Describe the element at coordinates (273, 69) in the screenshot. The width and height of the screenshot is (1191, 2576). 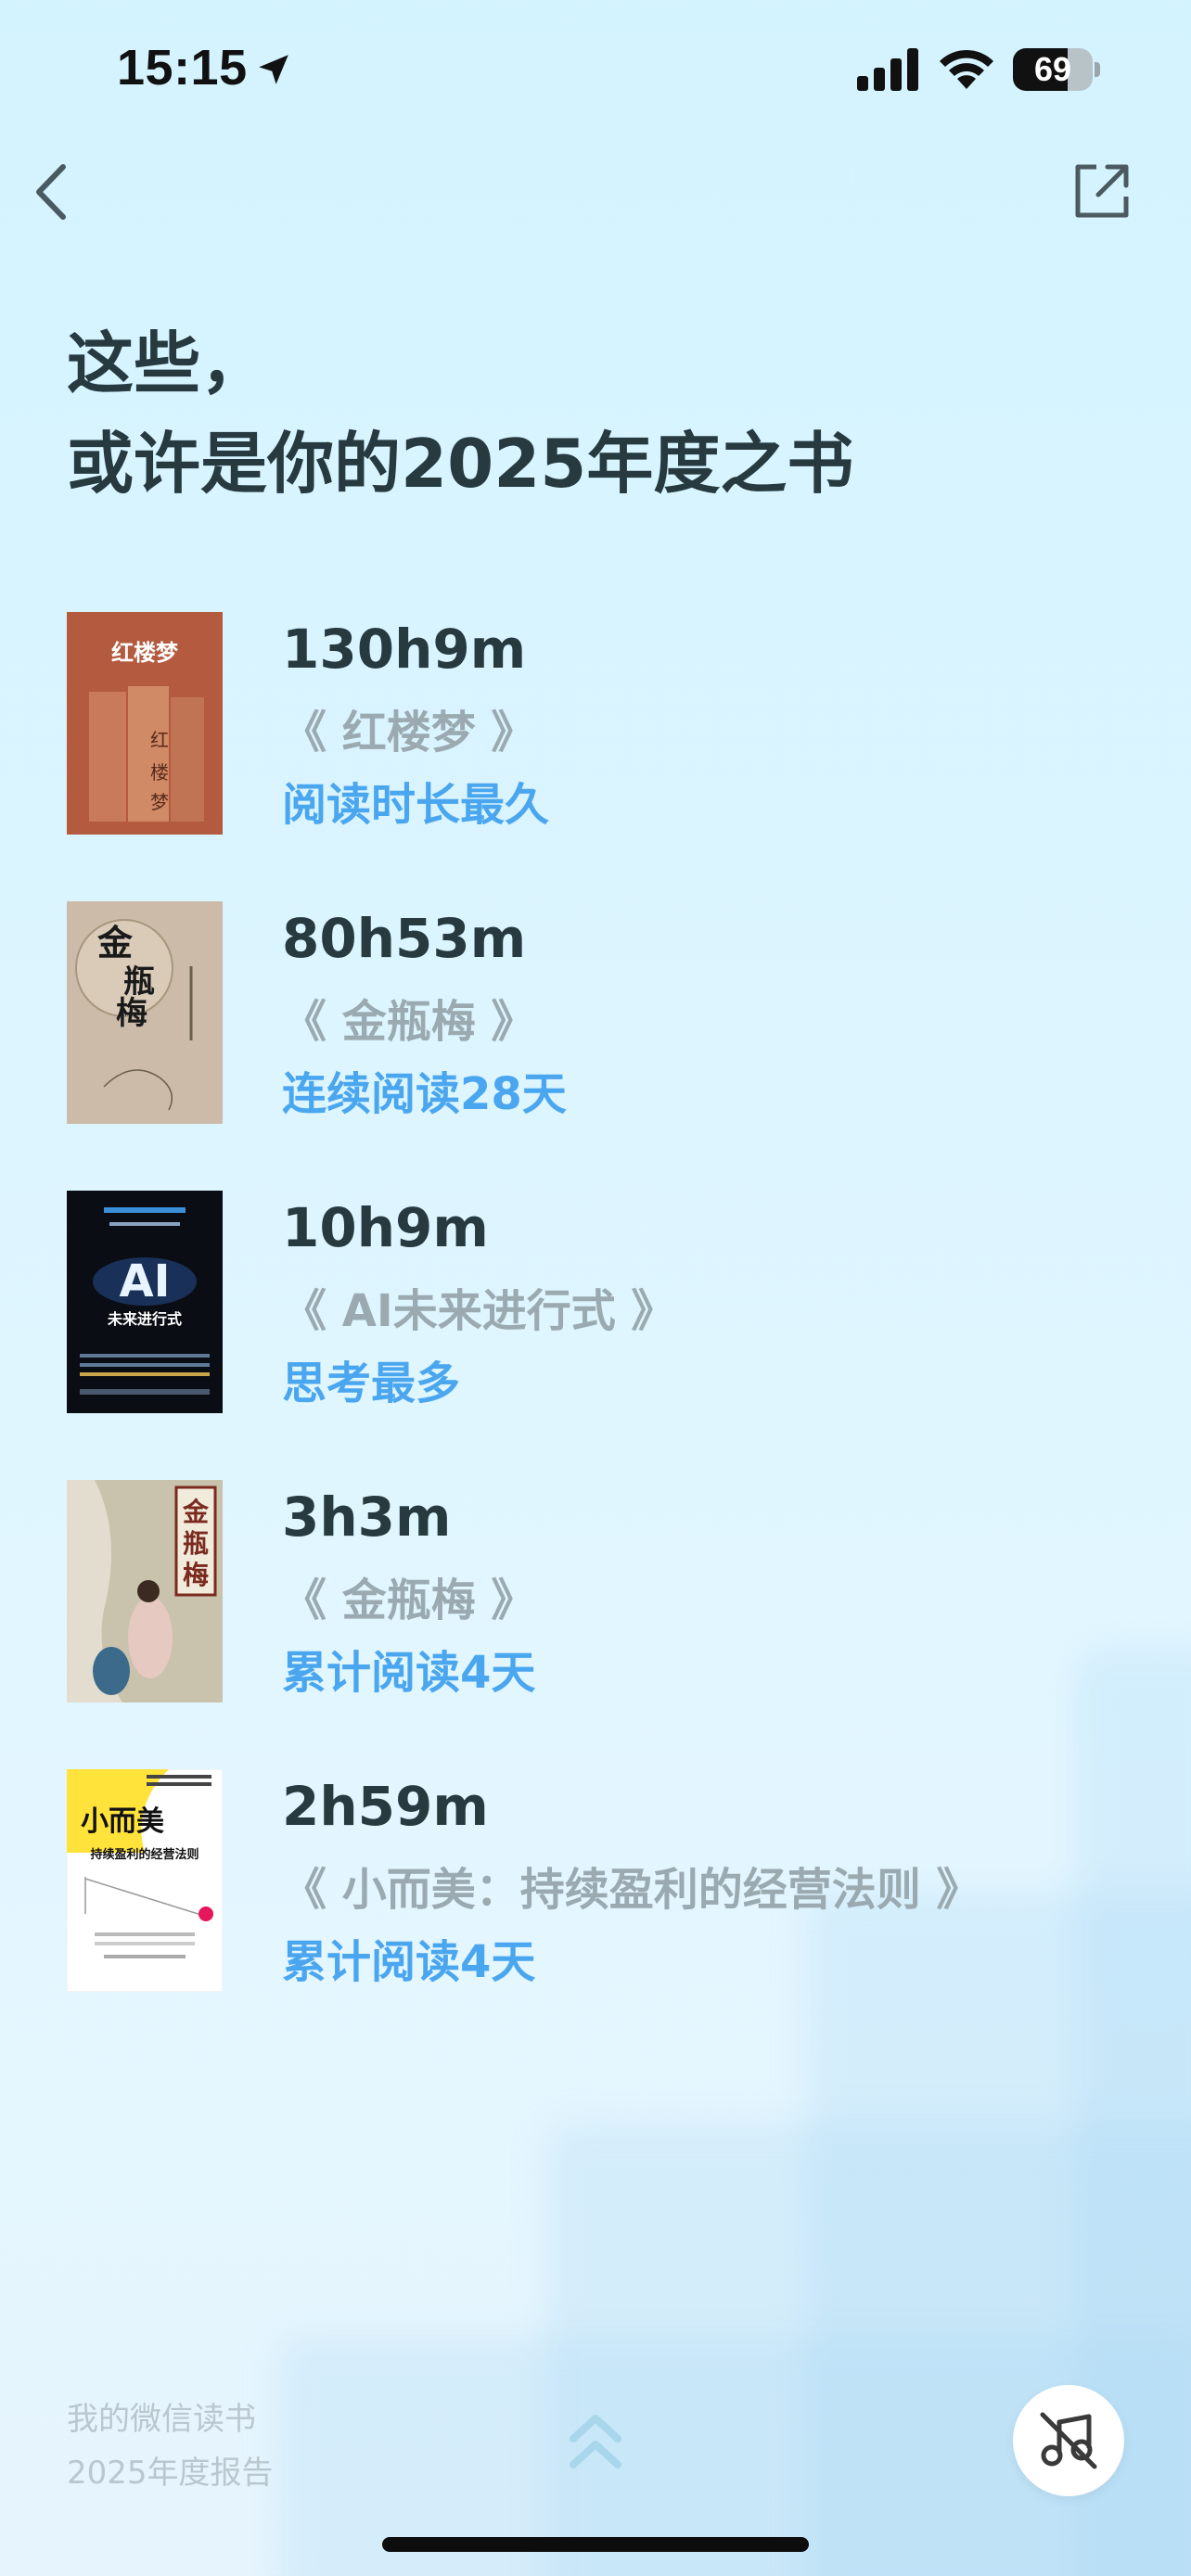
I see `location-arrow-icon` at that location.